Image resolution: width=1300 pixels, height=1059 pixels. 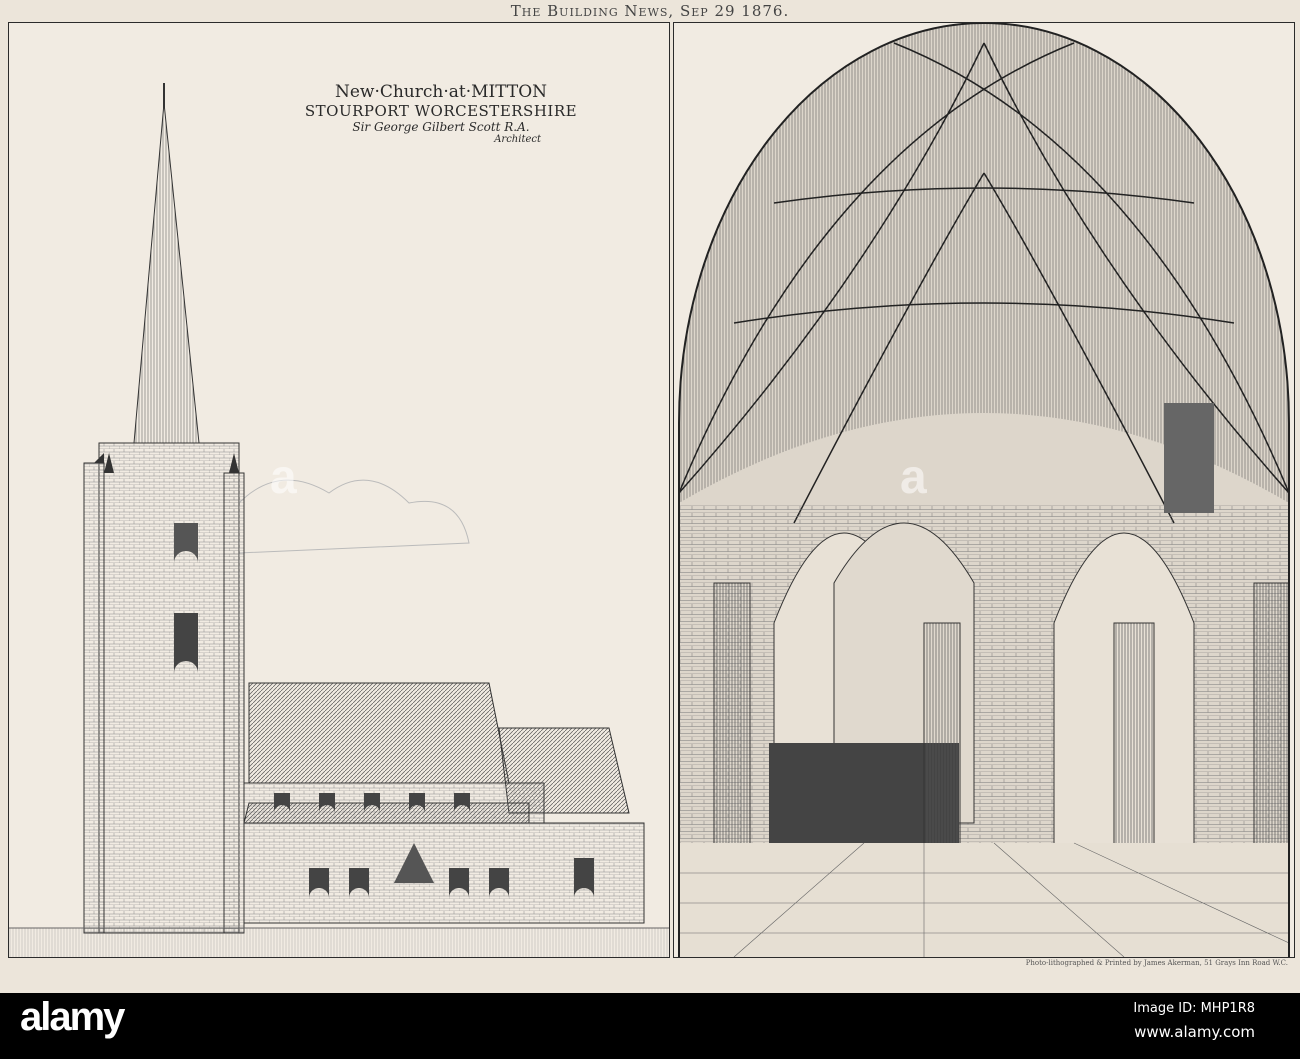 What do you see at coordinates (1194, 1032) in the screenshot?
I see `website-link: www.alamy.com` at bounding box center [1194, 1032].